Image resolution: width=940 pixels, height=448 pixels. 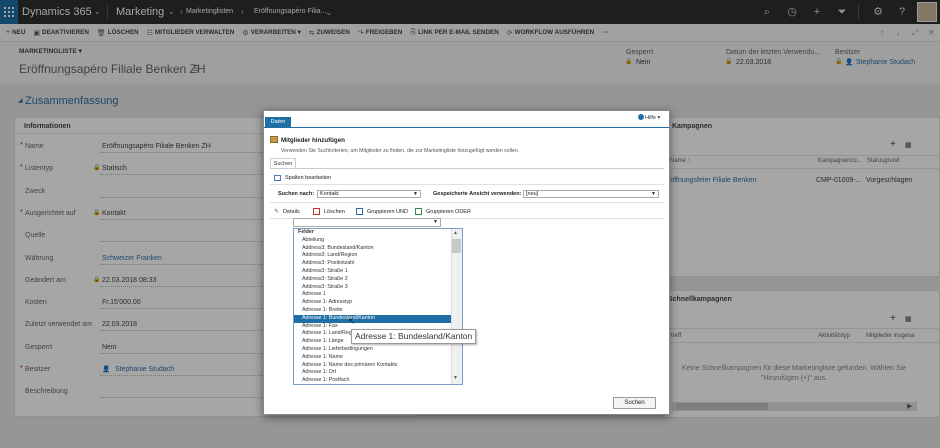 I want to click on list-item: Address3: Bundesland/Kanton, so click(x=372, y=249).